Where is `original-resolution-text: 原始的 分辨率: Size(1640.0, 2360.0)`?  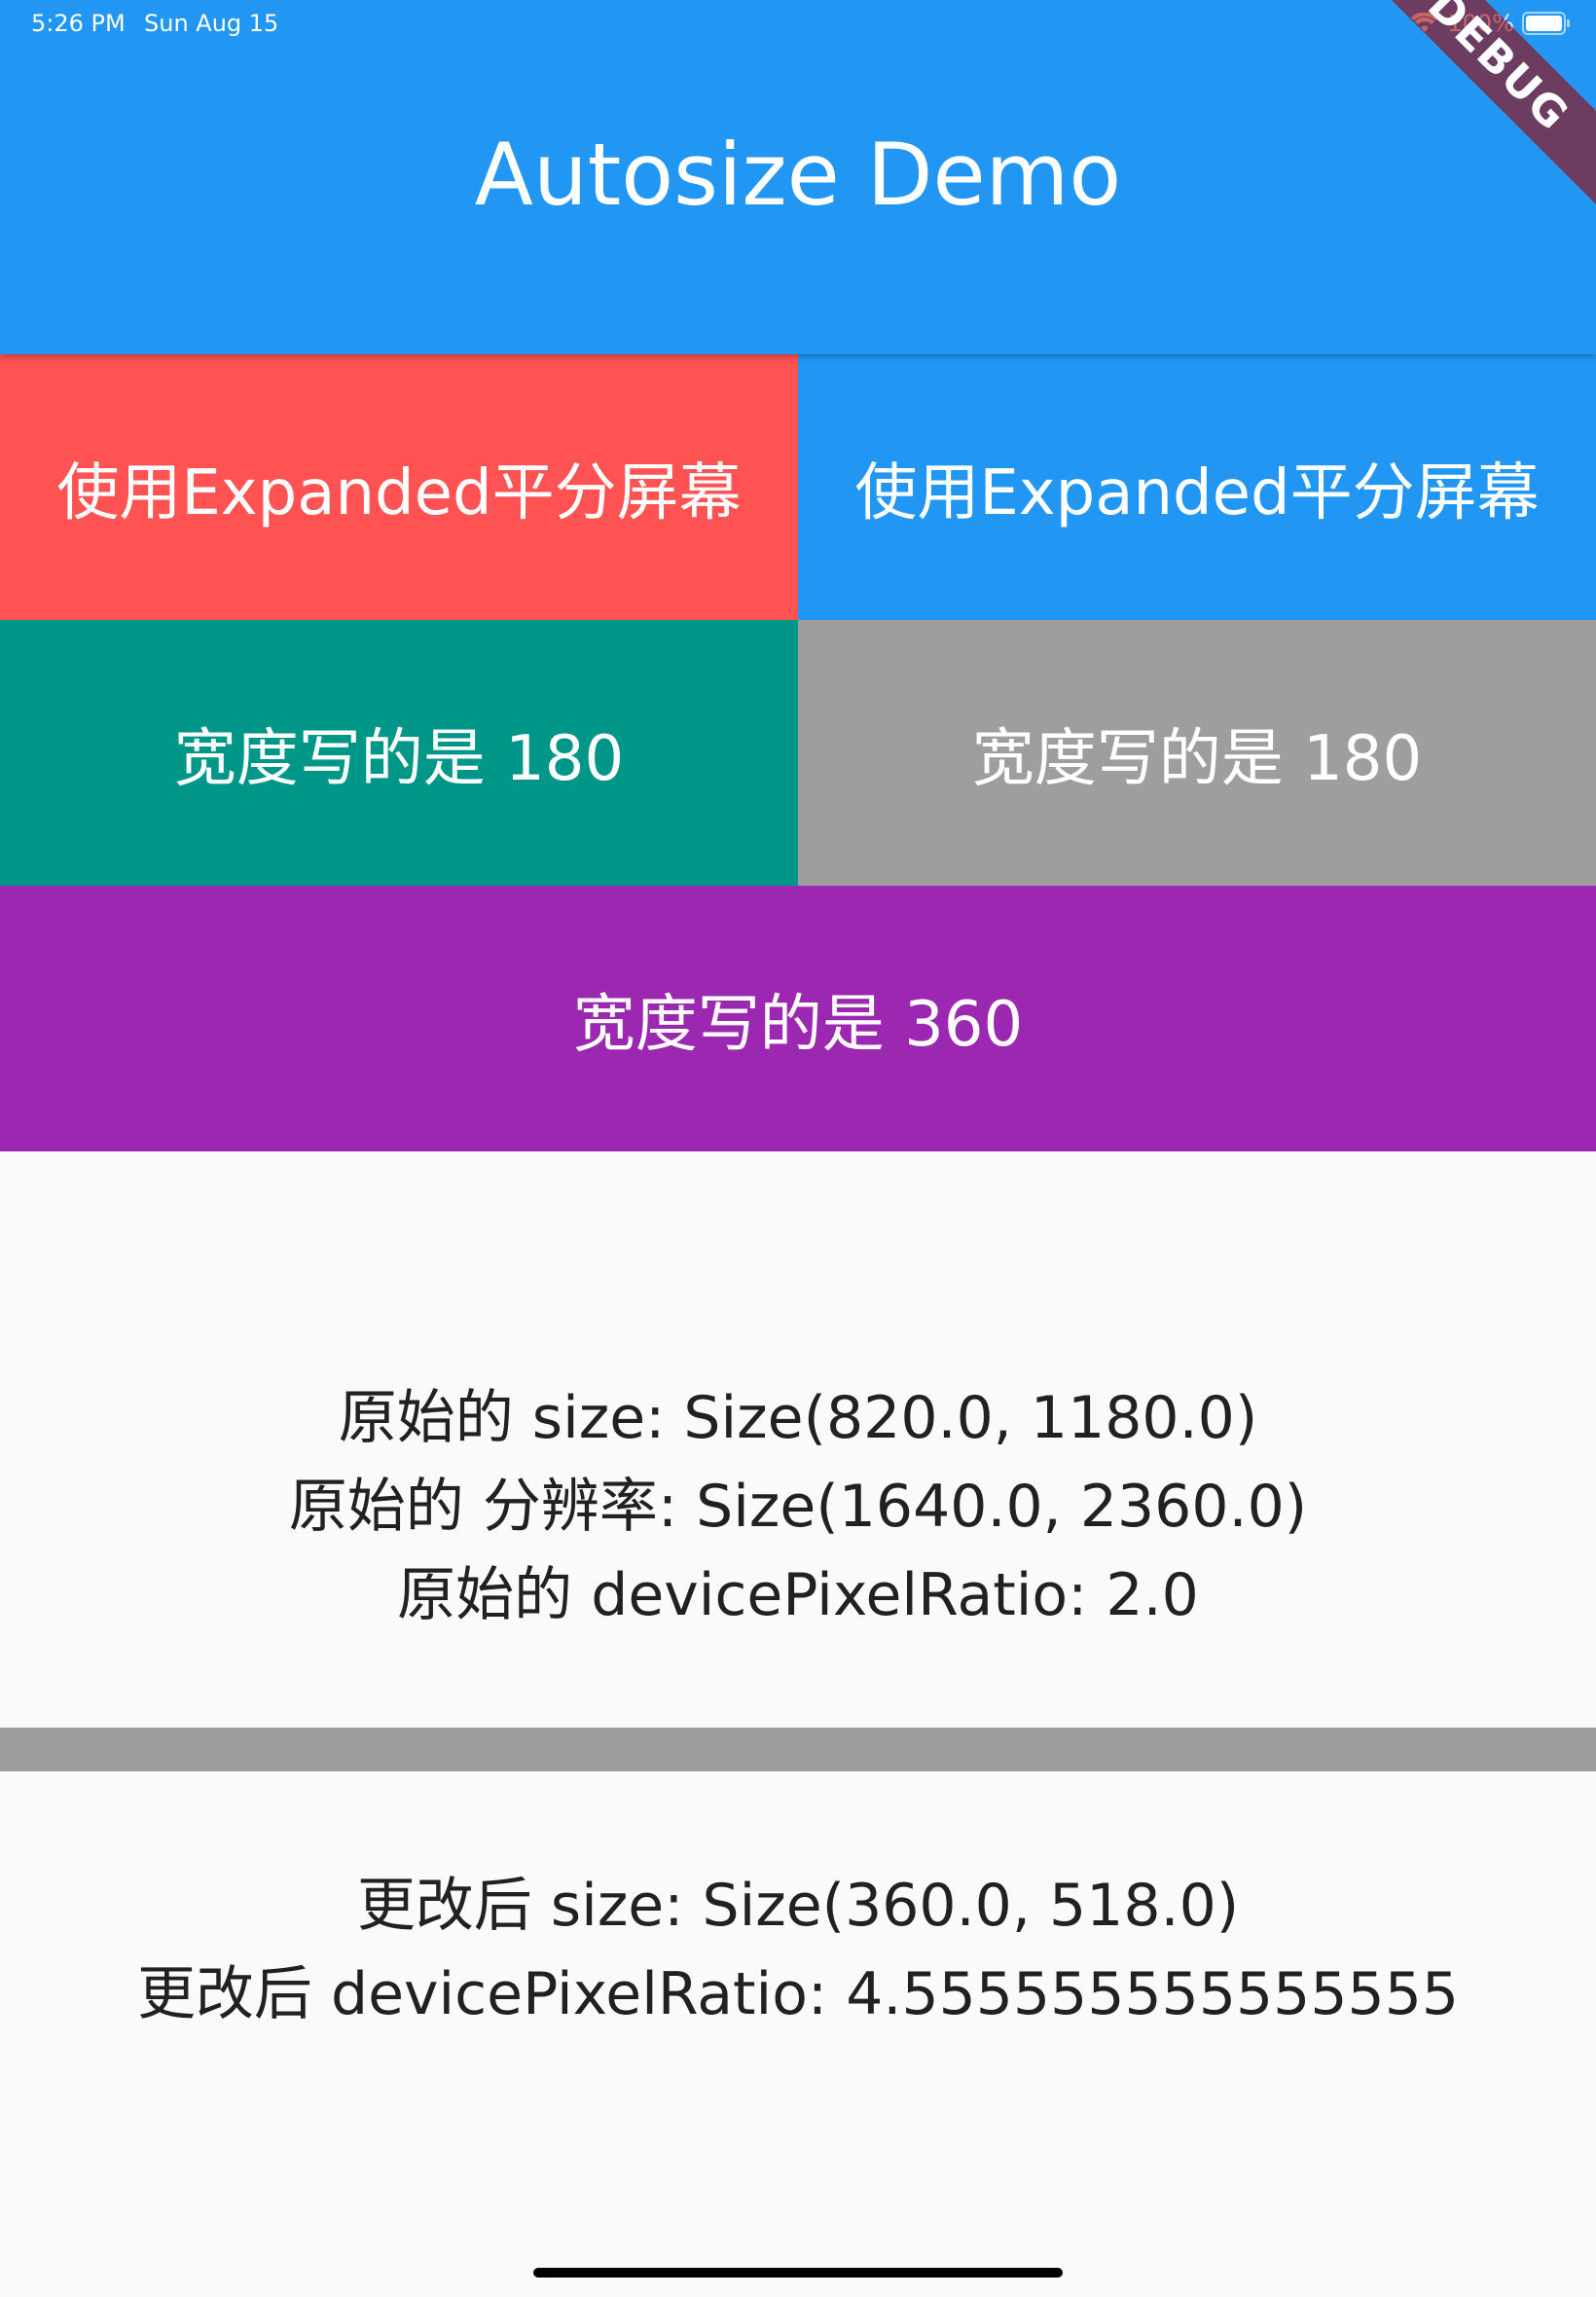
original-resolution-text: 原始的 分辨率: Size(1640.0, 2360.0) is located at coordinates (798, 1507).